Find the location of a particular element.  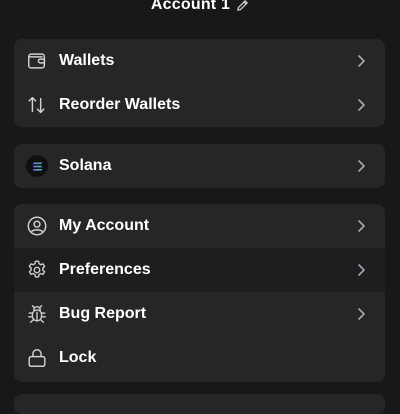

wallet-icon is located at coordinates (37, 61).